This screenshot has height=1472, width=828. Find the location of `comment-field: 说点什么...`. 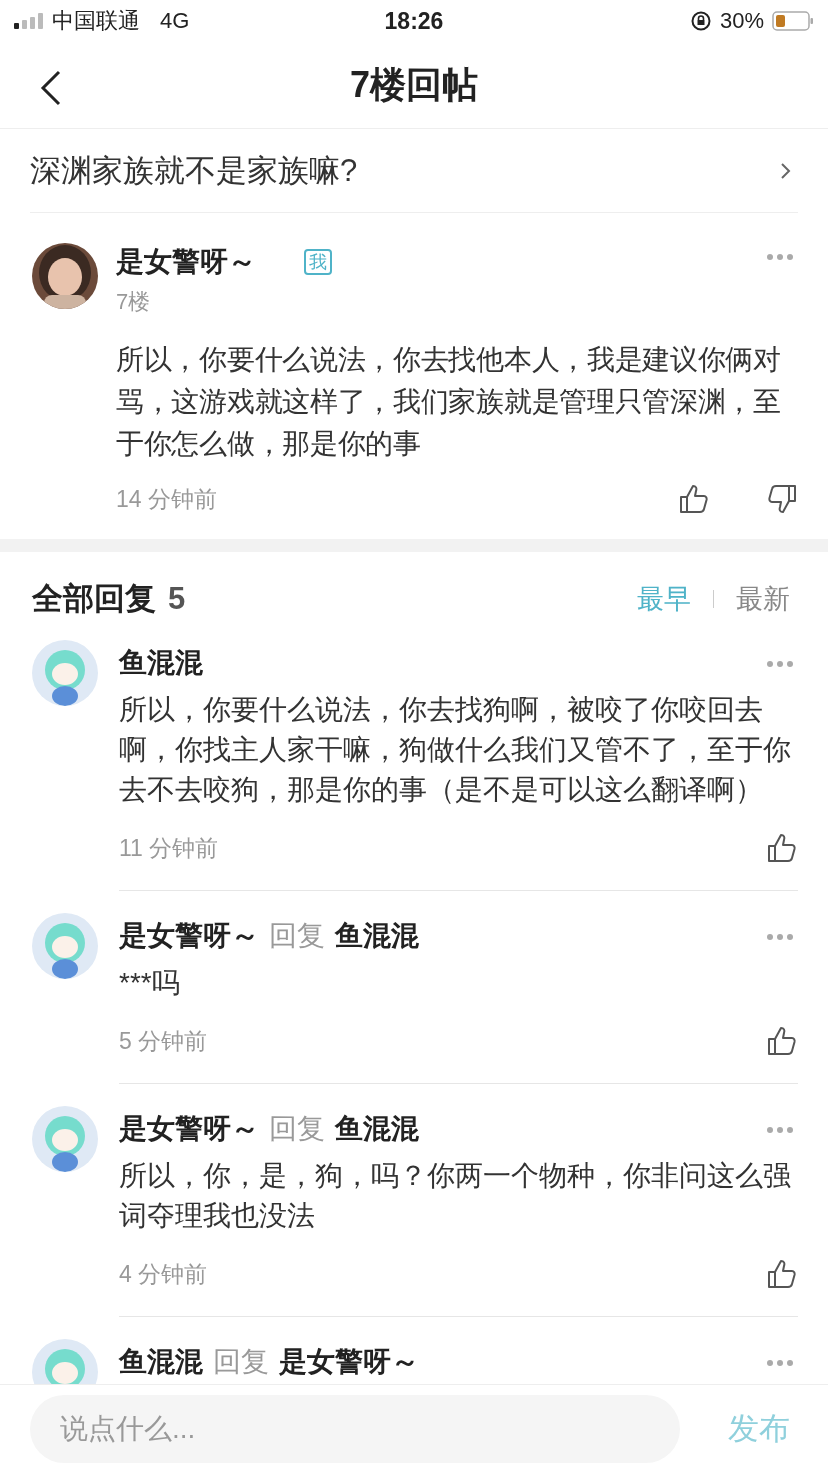

comment-field: 说点什么... is located at coordinates (355, 1428).